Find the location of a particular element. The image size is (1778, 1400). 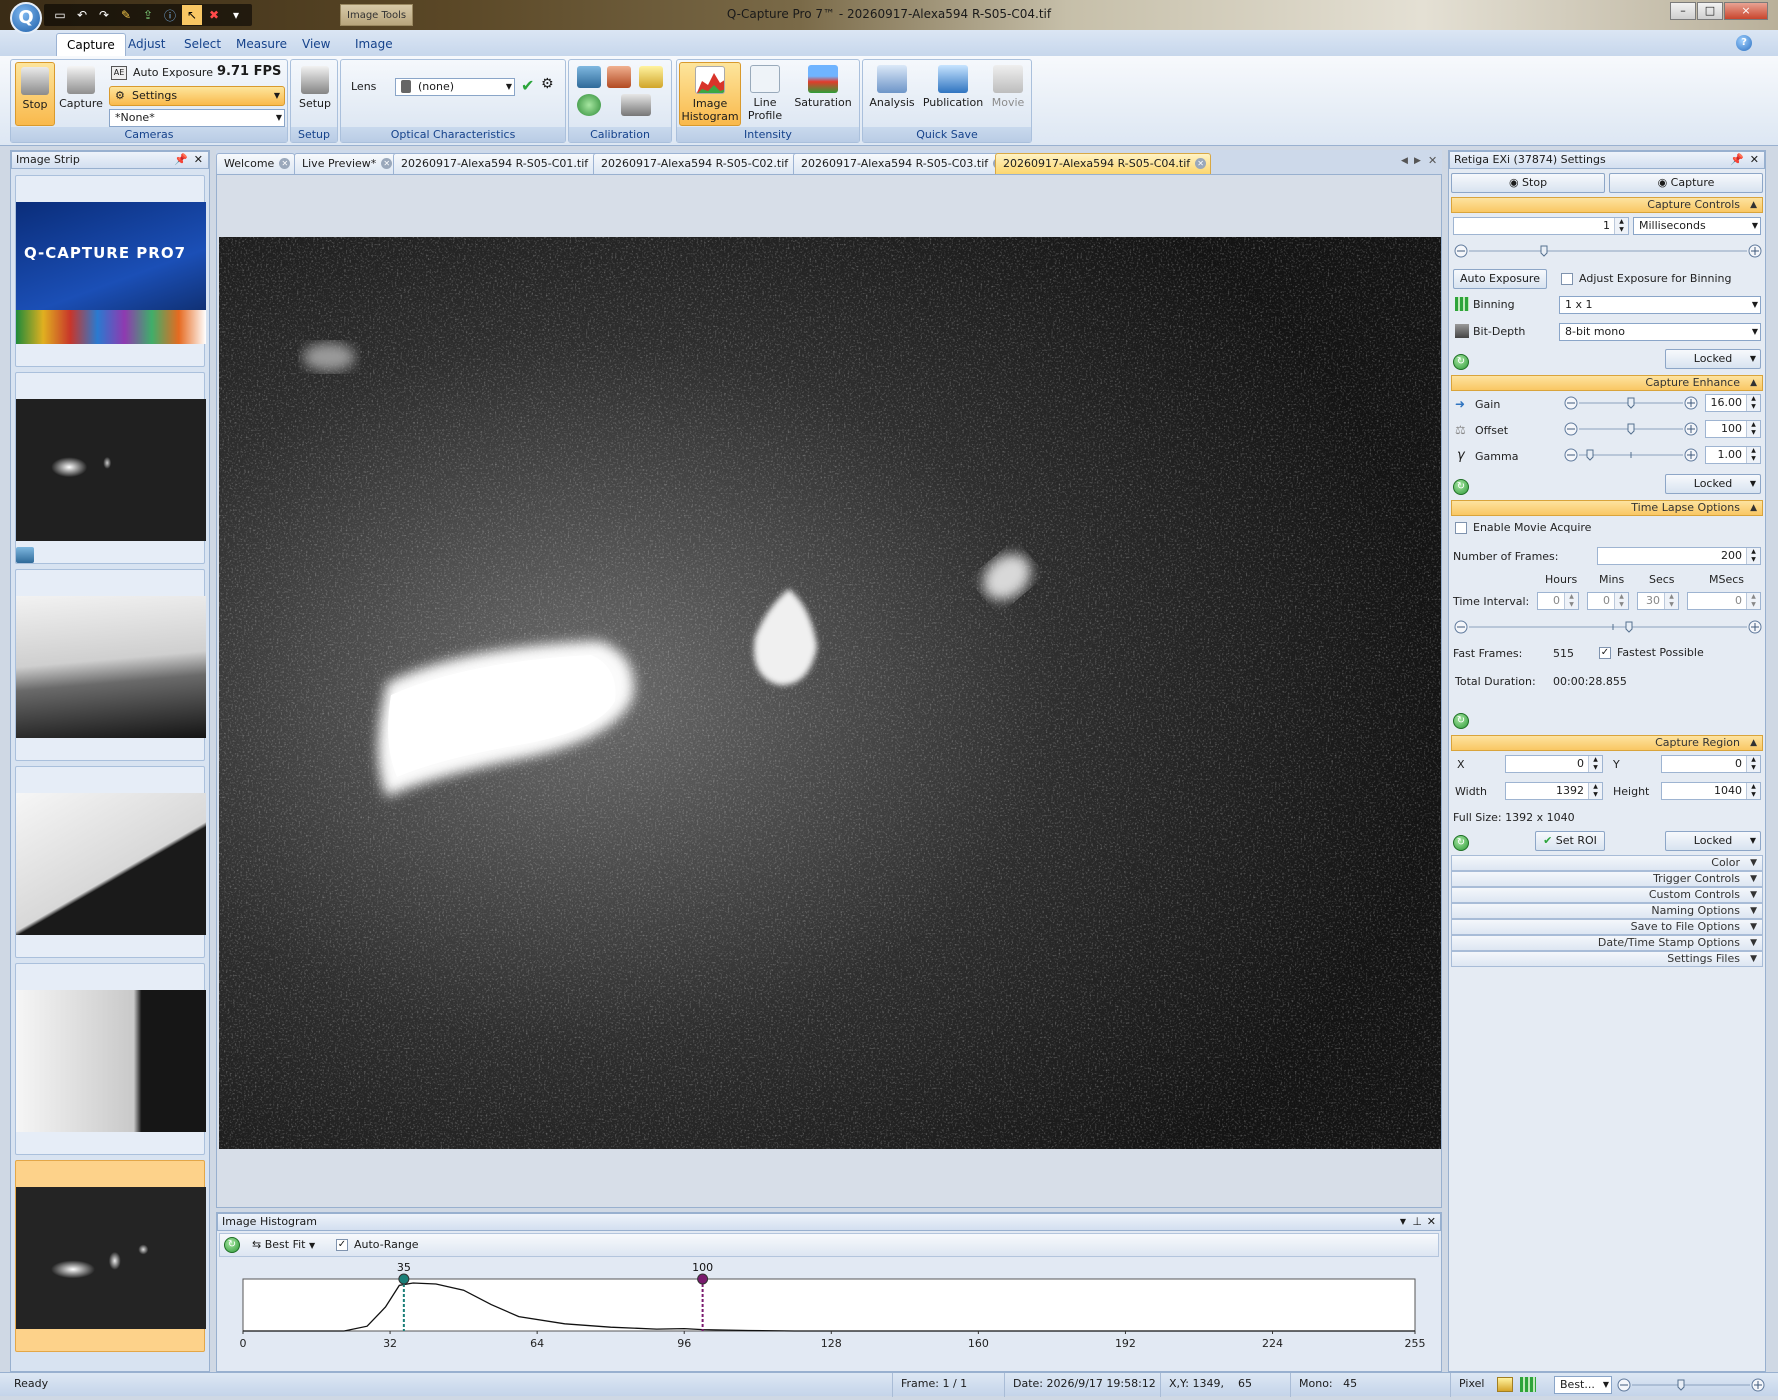

reset-controls-icon: ↻ is located at coordinates (1461, 362).